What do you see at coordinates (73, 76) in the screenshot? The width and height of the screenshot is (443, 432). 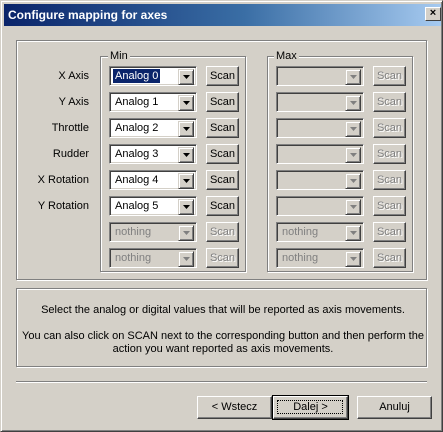 I see `axis-label: X Axis` at bounding box center [73, 76].